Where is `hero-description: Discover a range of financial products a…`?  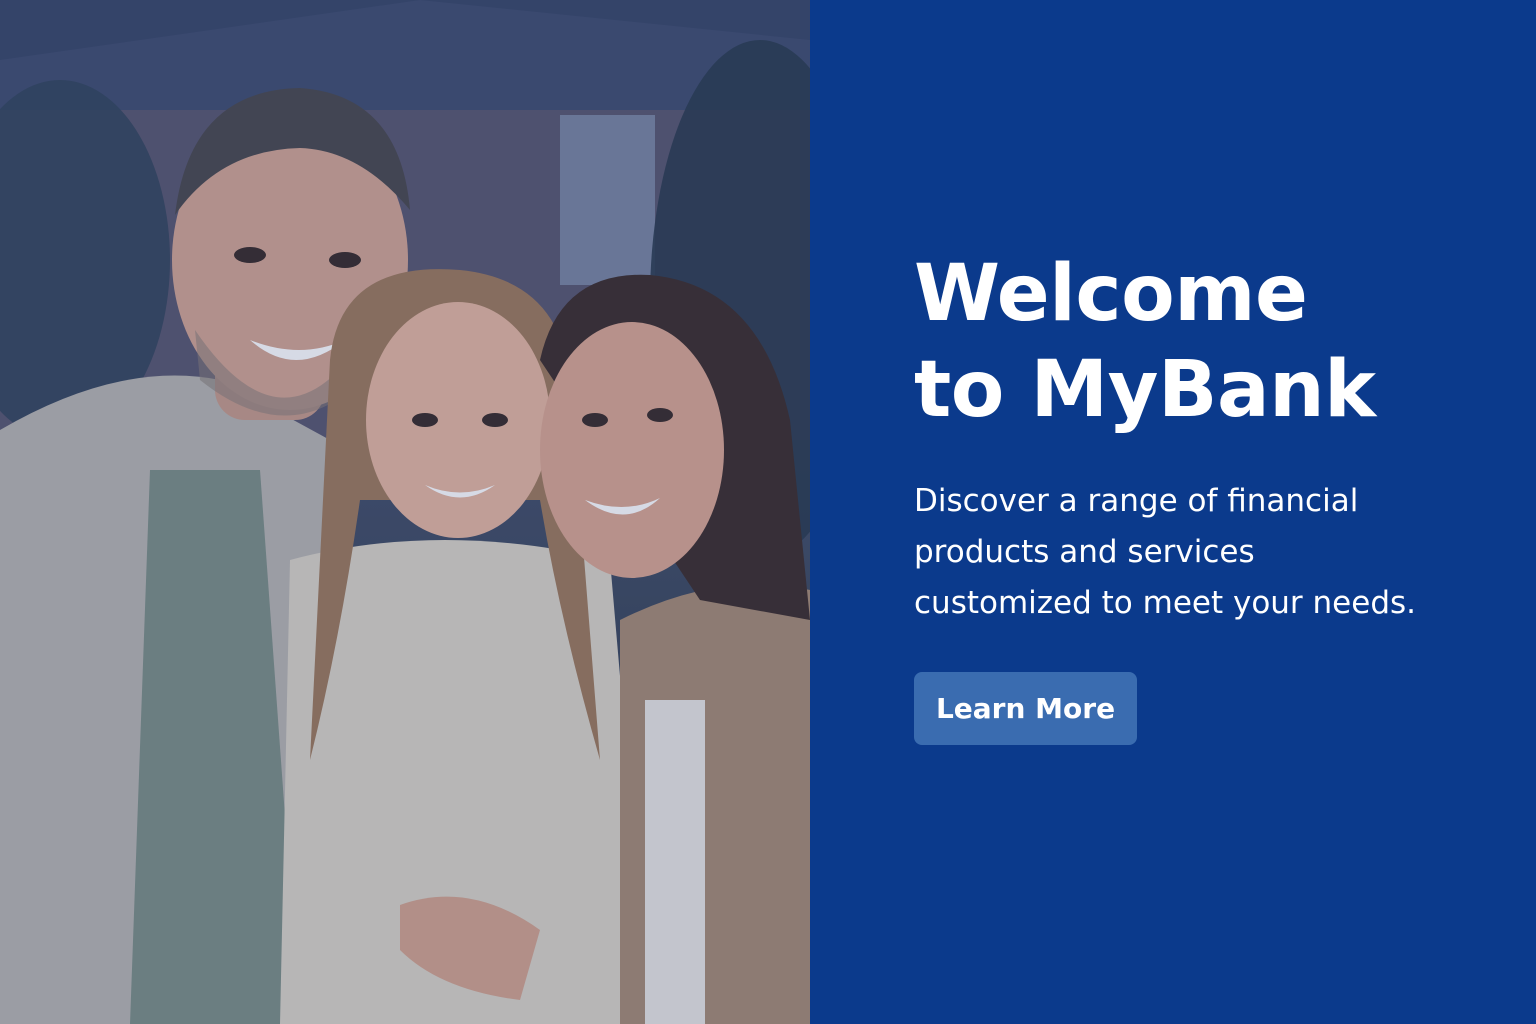 hero-description: Discover a range of financial products a… is located at coordinates (1194, 552).